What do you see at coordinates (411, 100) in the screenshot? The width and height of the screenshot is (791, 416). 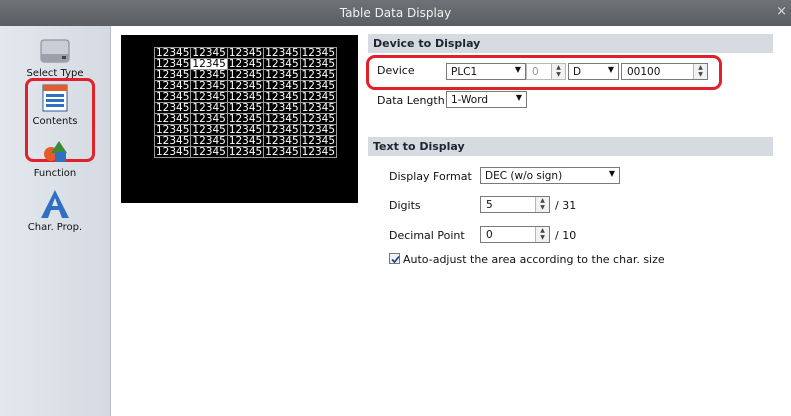 I see `data-length-label: Data Length` at bounding box center [411, 100].